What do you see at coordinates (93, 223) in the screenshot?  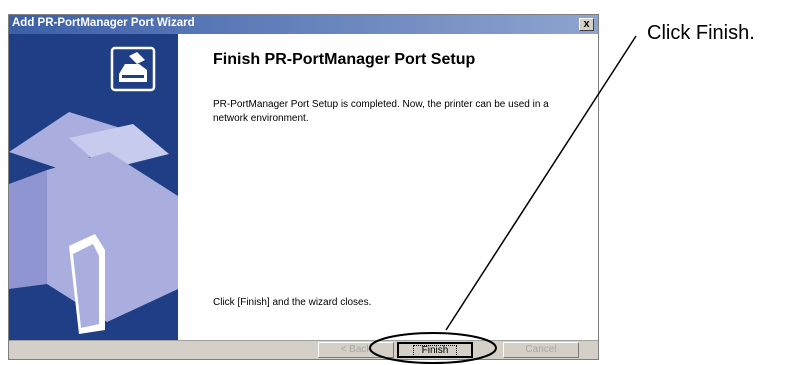 I see `printer-artwork` at bounding box center [93, 223].